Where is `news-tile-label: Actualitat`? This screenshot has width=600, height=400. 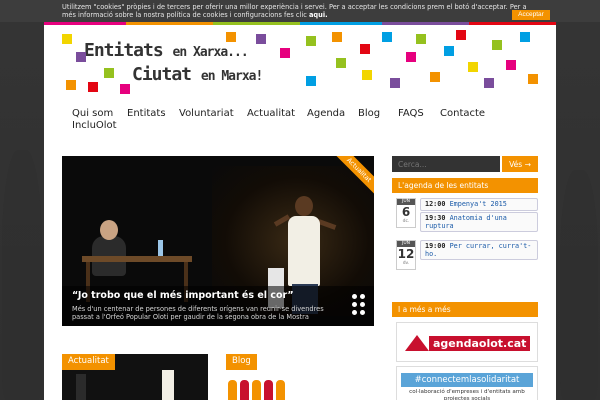
news-tile-label: Actualitat is located at coordinates (88, 362).